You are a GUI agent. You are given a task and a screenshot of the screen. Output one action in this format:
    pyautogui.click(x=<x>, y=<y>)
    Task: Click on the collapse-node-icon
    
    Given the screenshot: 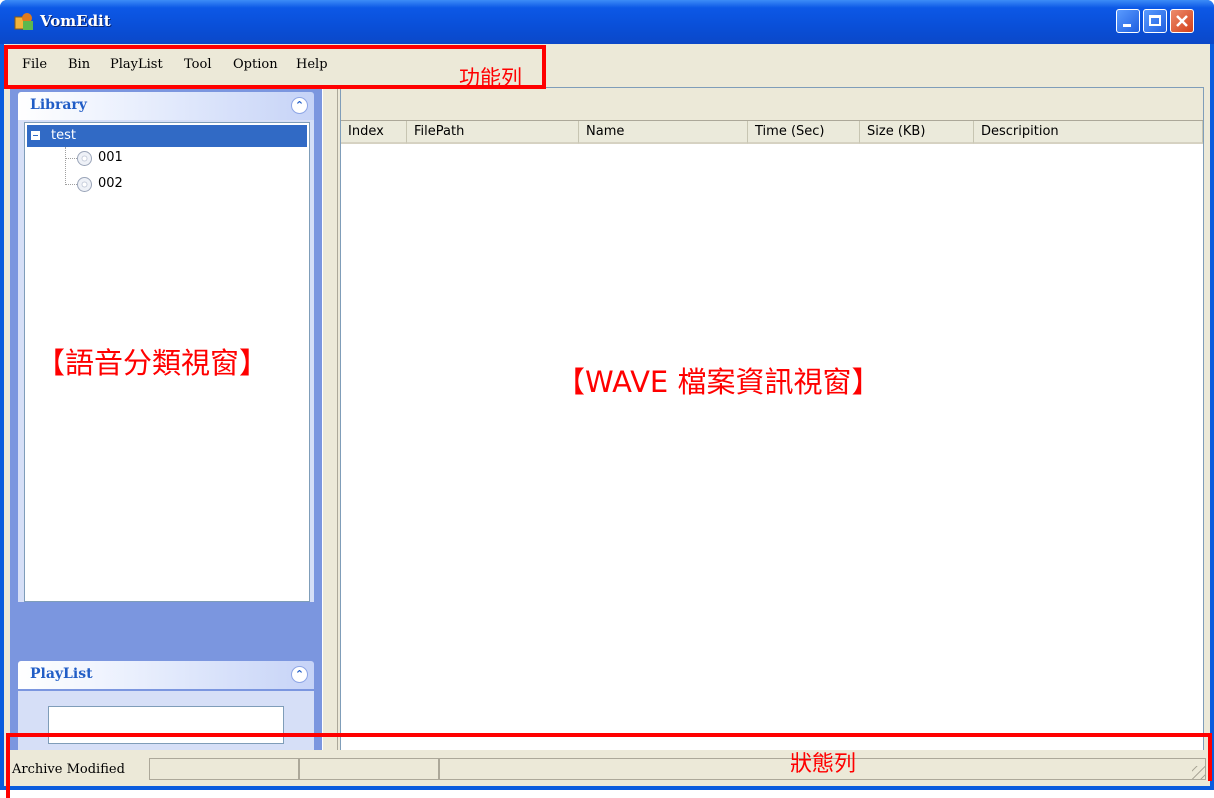 What is the action you would take?
    pyautogui.click(x=35, y=135)
    